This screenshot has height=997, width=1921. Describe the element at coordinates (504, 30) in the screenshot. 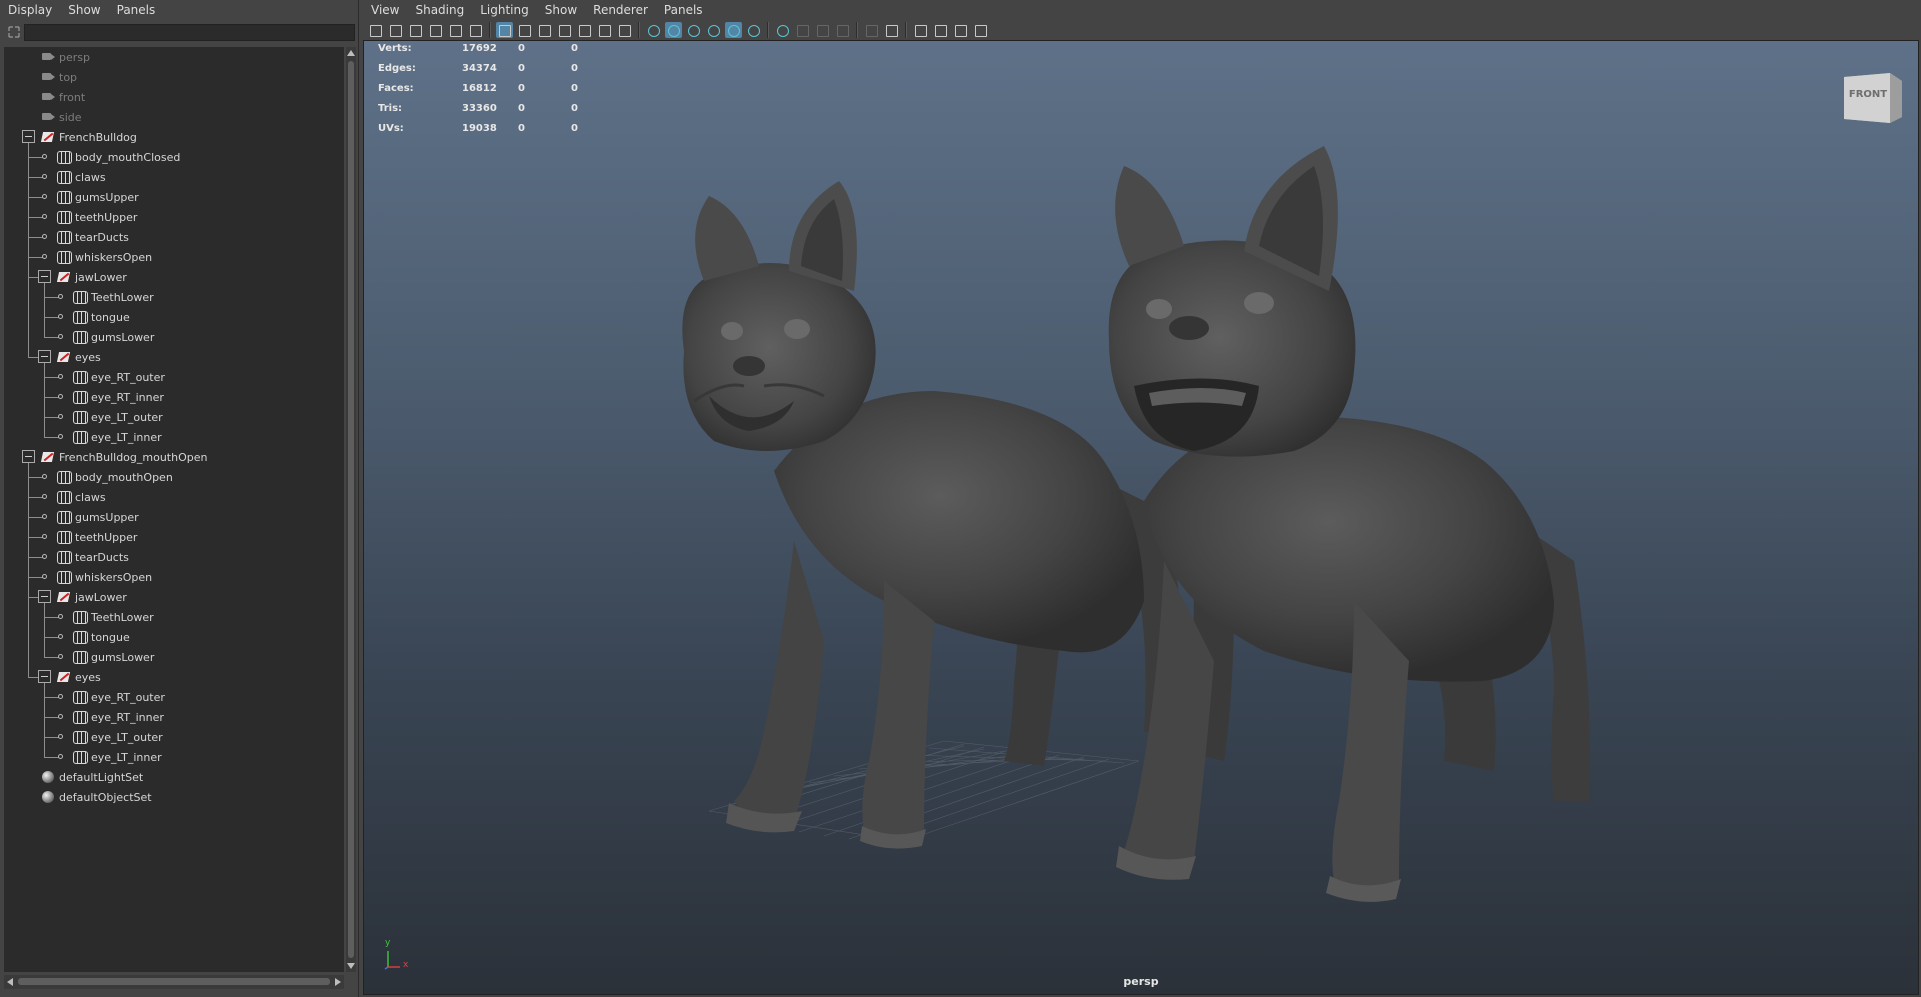

I see `grid-icon` at that location.